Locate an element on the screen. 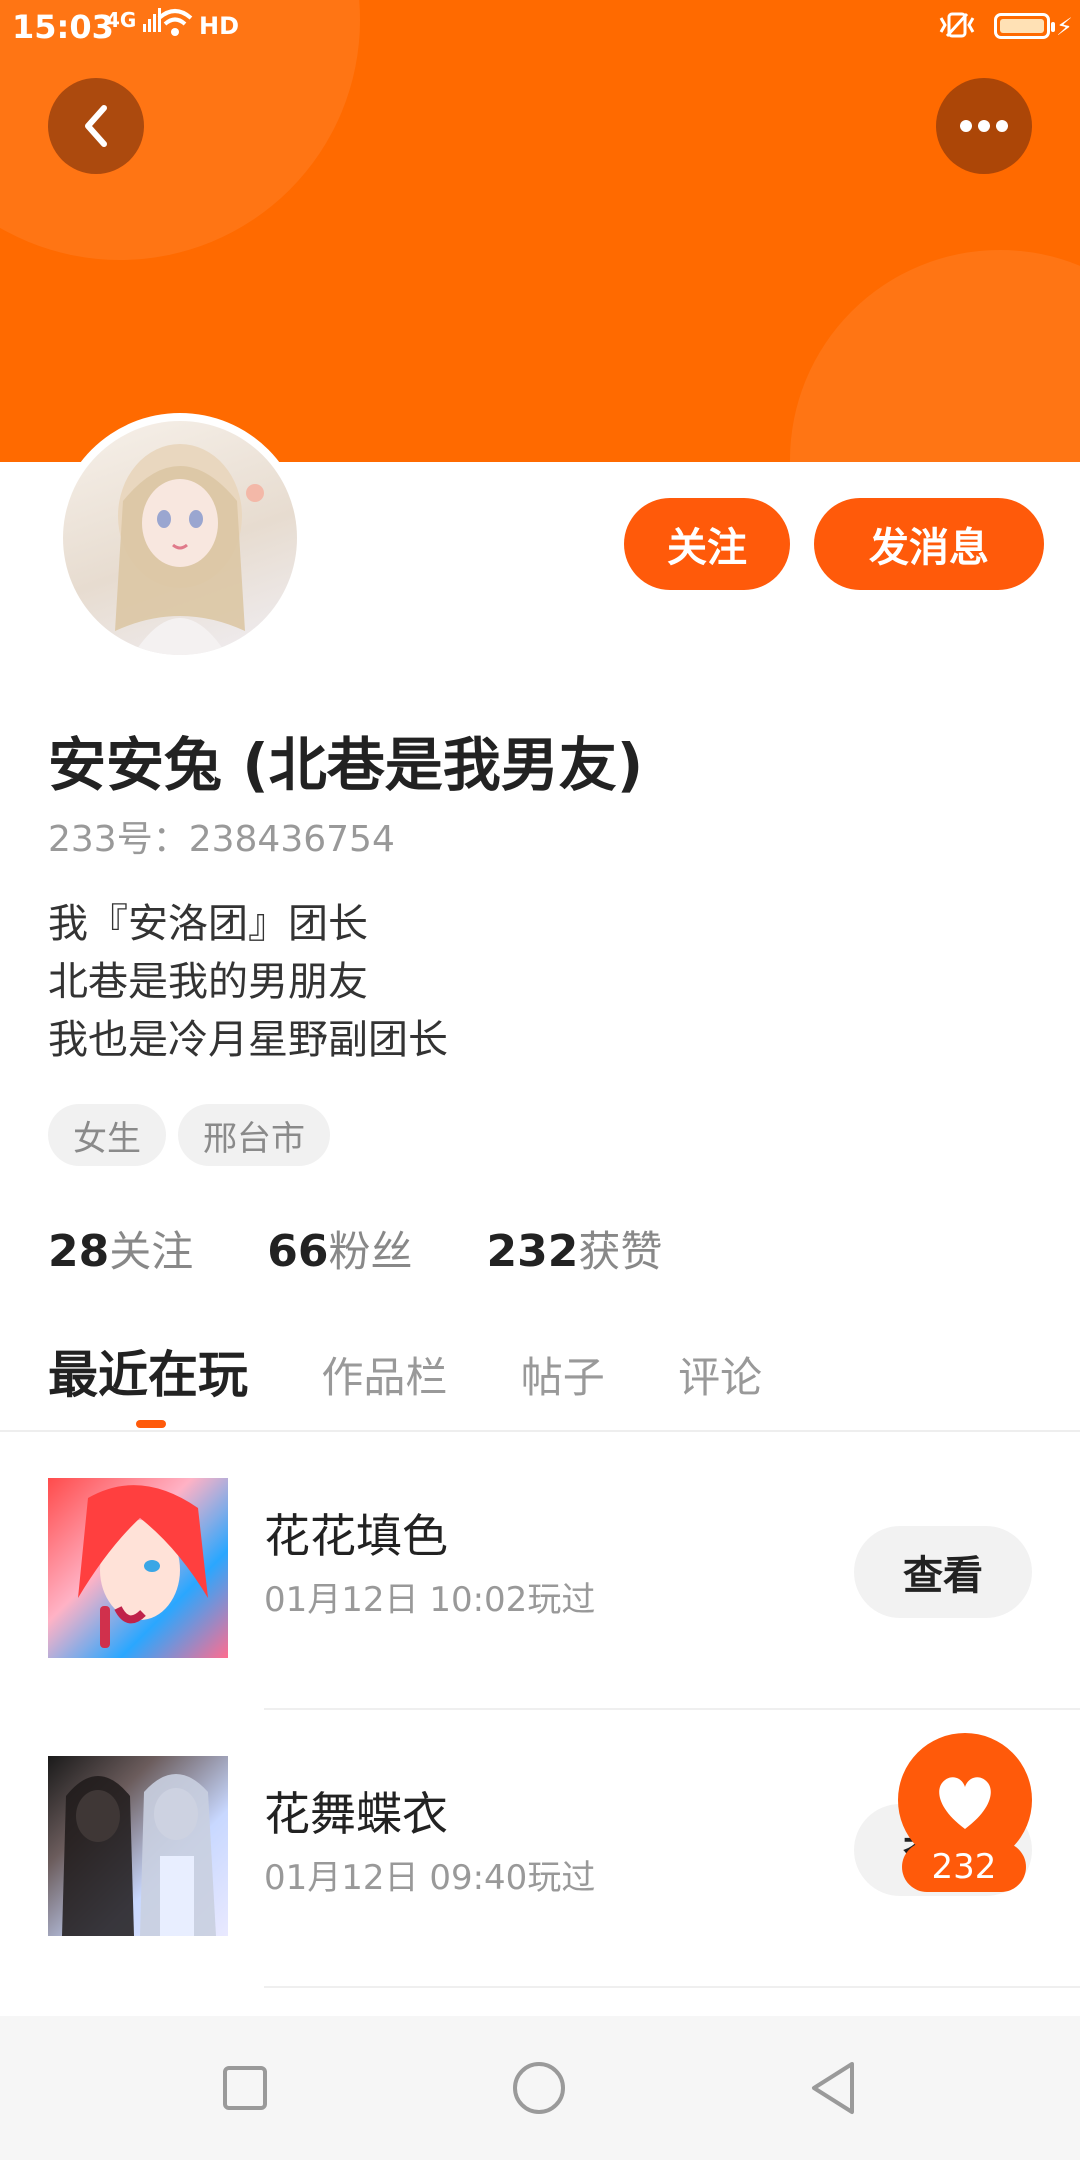  avatar is located at coordinates (180, 538).